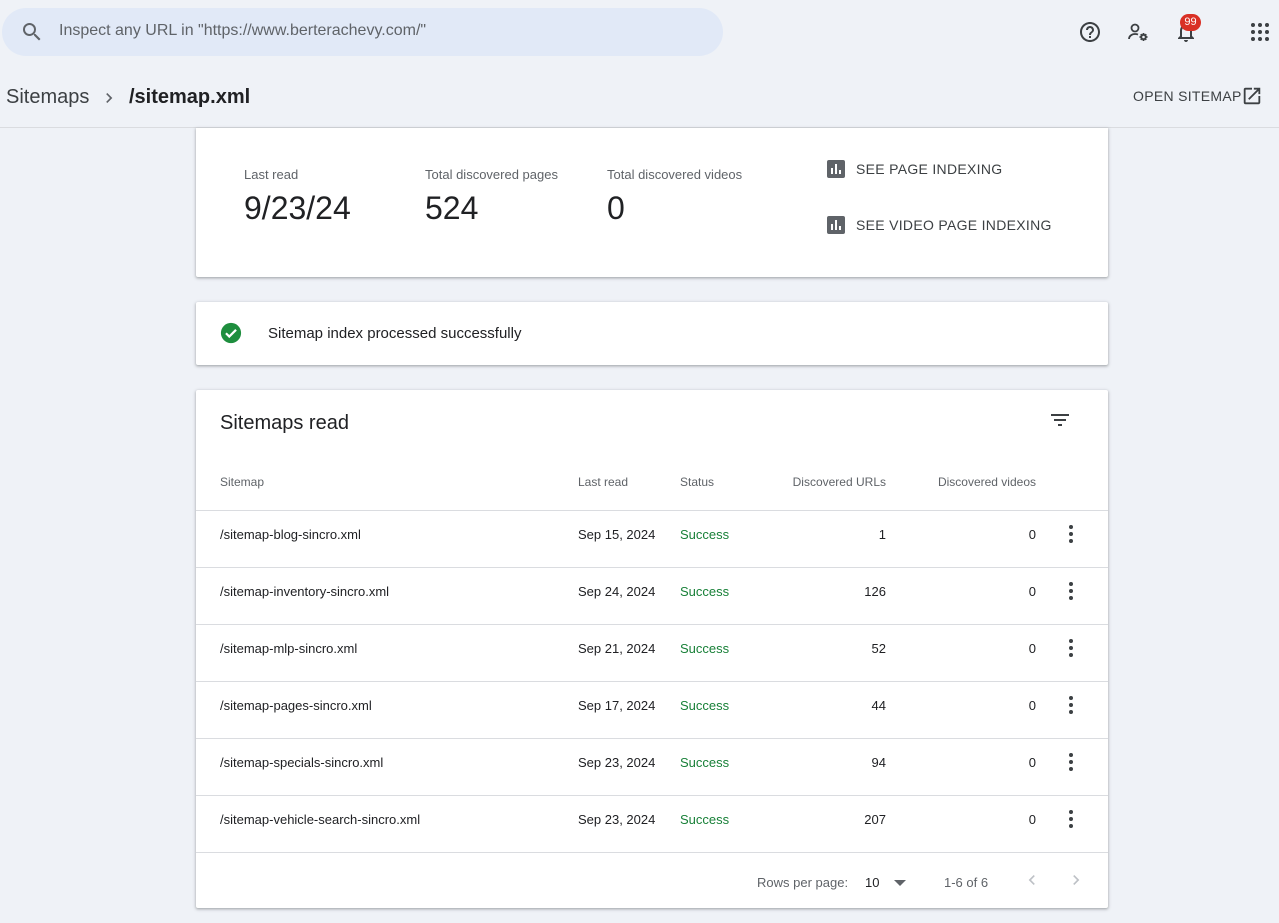 The width and height of the screenshot is (1279, 923). Describe the element at coordinates (288, 648) in the screenshot. I see `cell-sitemap: /sitemap-mlp-sincro.xml` at that location.